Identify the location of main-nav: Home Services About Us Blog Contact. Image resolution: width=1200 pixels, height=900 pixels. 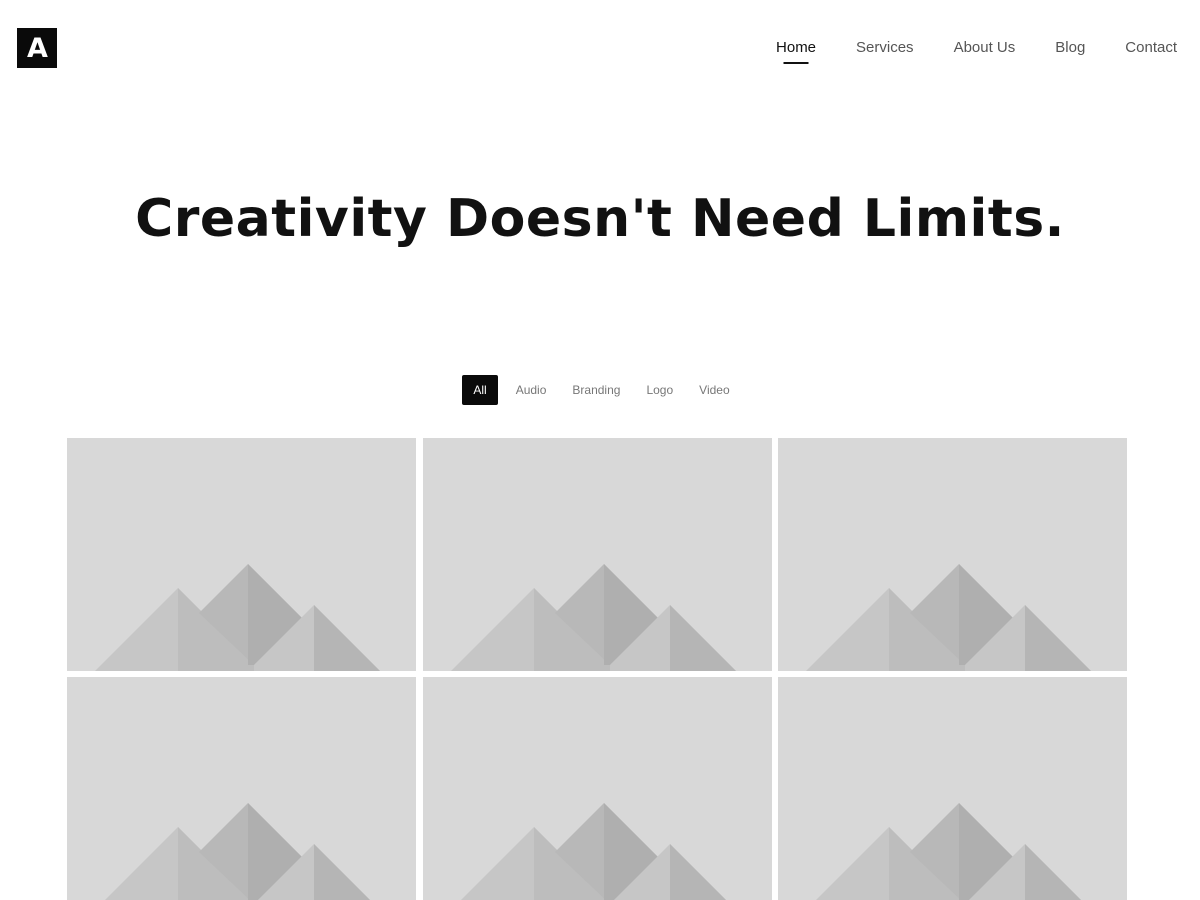
(956, 48).